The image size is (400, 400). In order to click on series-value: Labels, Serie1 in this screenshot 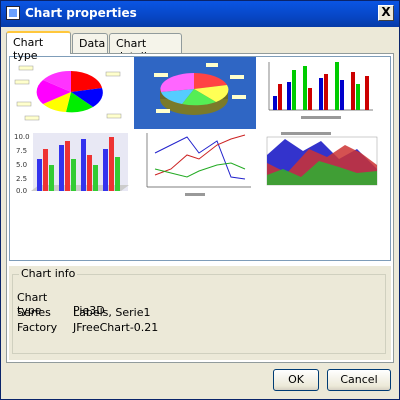, I will do `click(112, 312)`.